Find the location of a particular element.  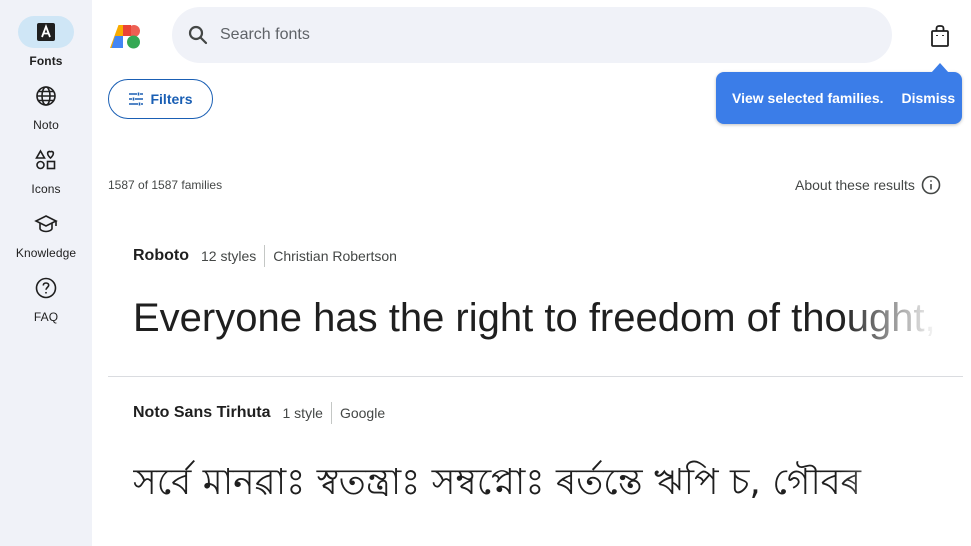

search-input is located at coordinates (520, 35).